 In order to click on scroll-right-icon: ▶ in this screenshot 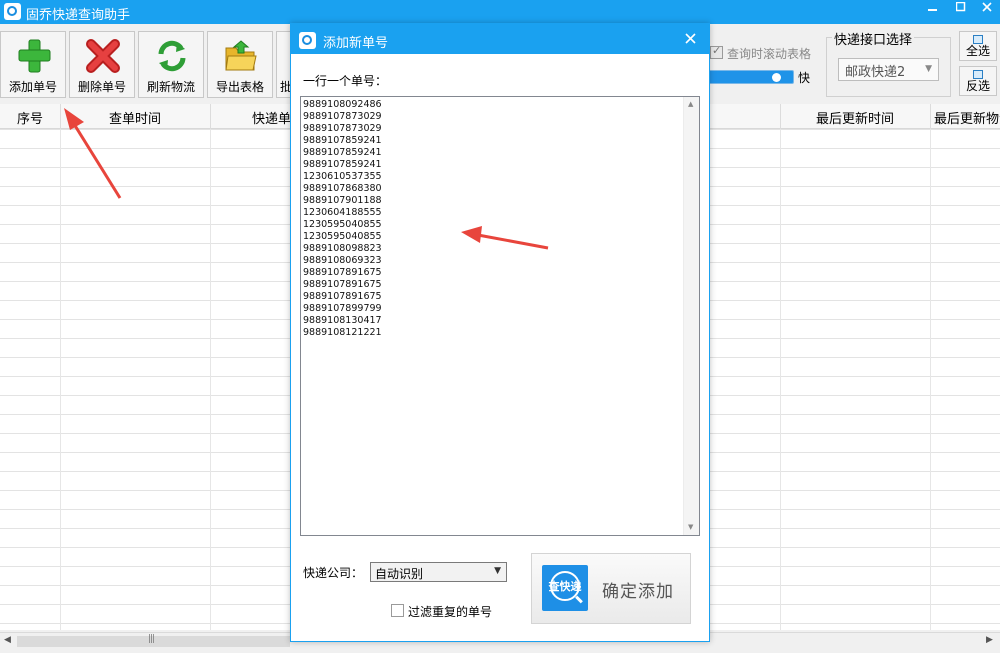, I will do `click(989, 640)`.